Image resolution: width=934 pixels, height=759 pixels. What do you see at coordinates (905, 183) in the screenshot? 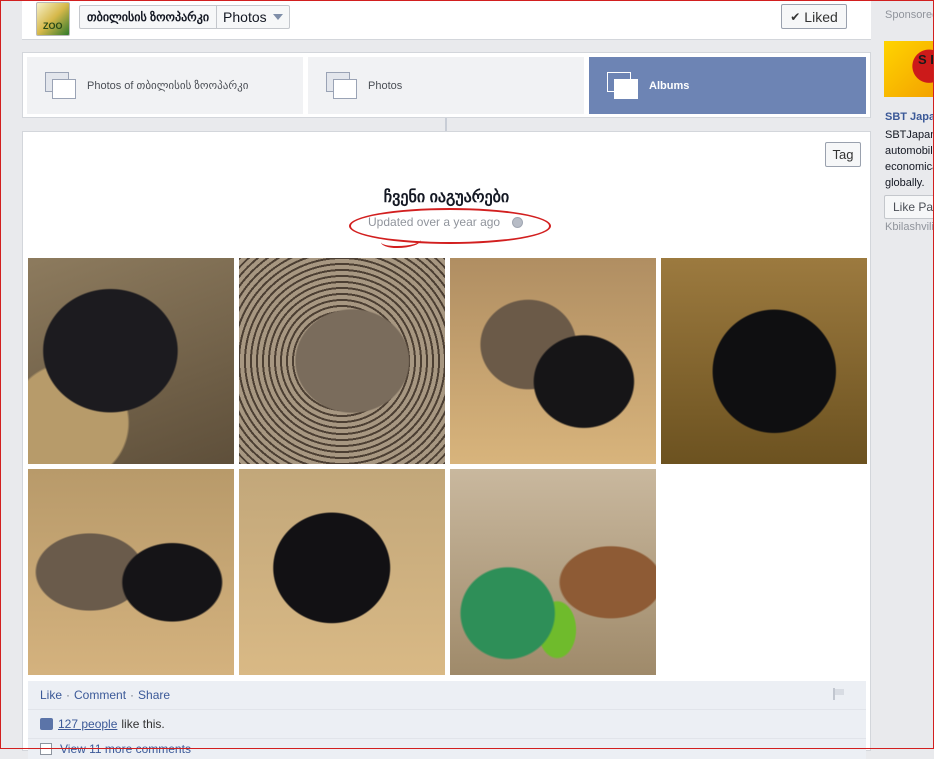
I see `ad-line: globally.` at bounding box center [905, 183].